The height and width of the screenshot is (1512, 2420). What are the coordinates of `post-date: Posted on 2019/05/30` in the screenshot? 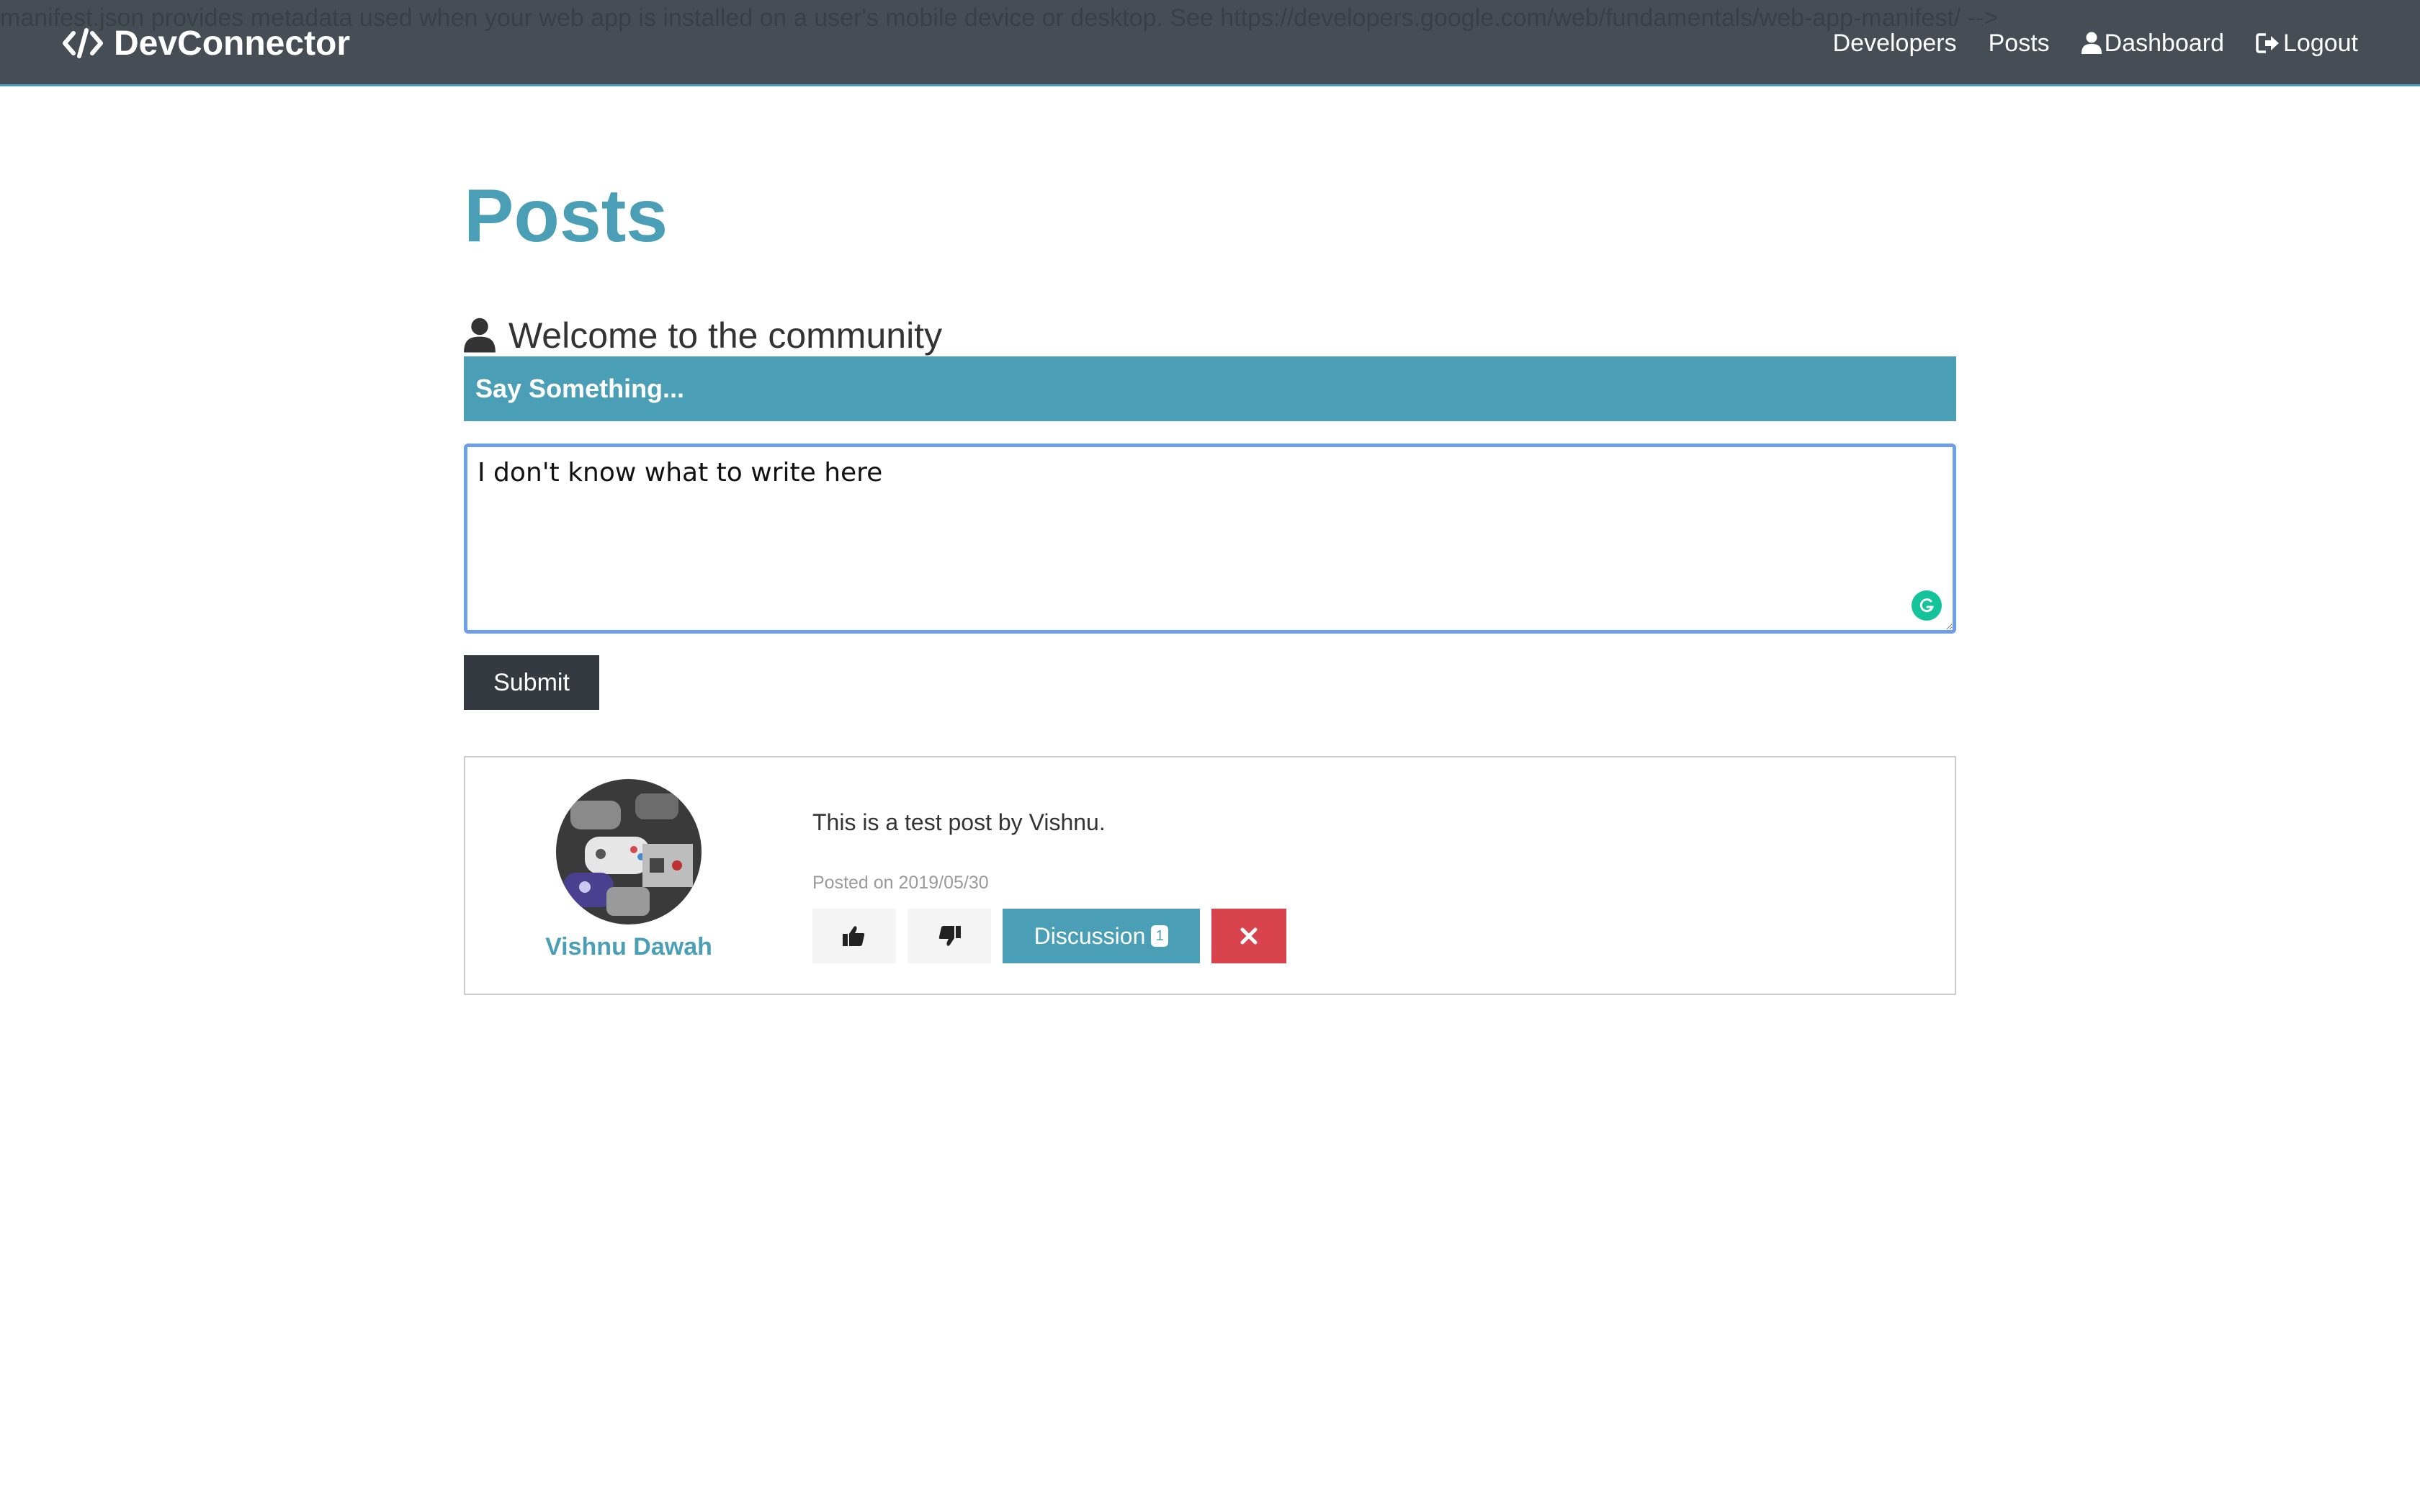 It's located at (901, 883).